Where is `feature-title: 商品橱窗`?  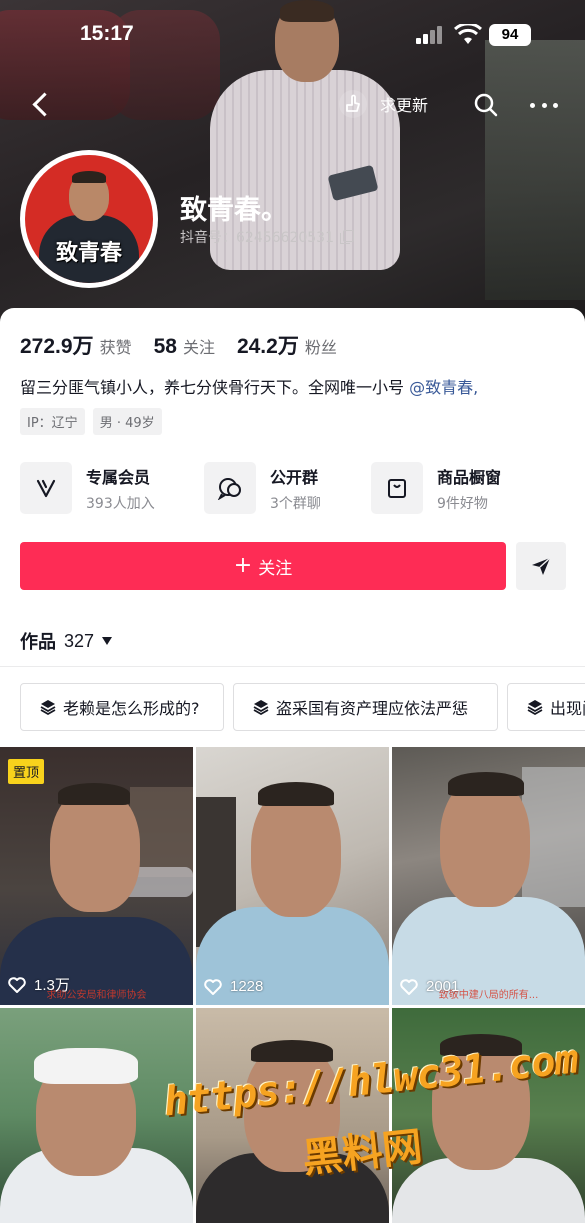 feature-title: 商品橱窗 is located at coordinates (469, 477).